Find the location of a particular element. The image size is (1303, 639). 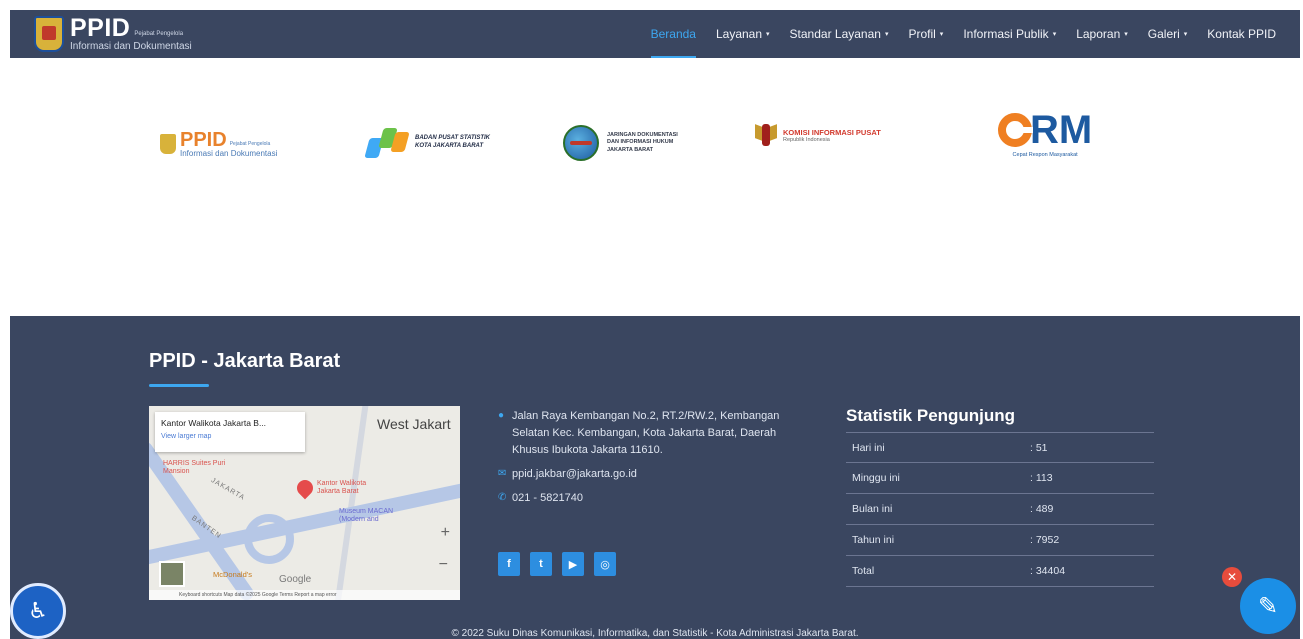

partner-logo-crm: RM Cepat Respon Masyarakat is located at coordinates (1045, 133).